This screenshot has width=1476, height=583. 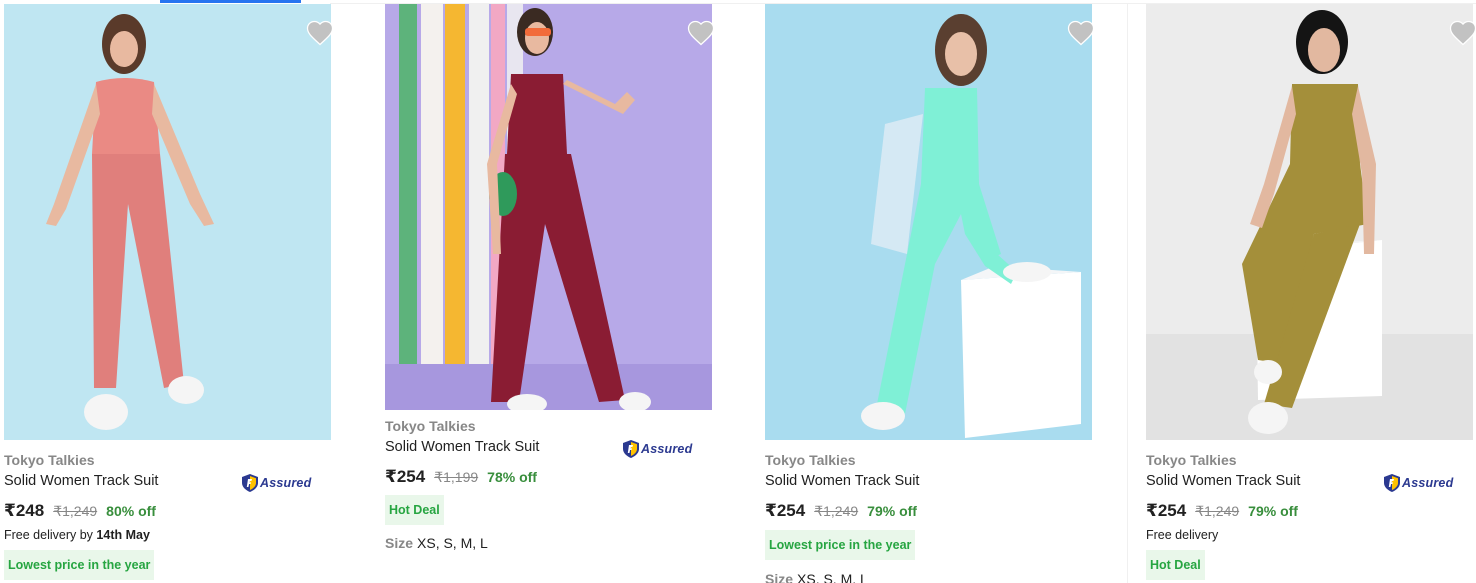 I want to click on discount-percent: 78% off, so click(x=512, y=477).